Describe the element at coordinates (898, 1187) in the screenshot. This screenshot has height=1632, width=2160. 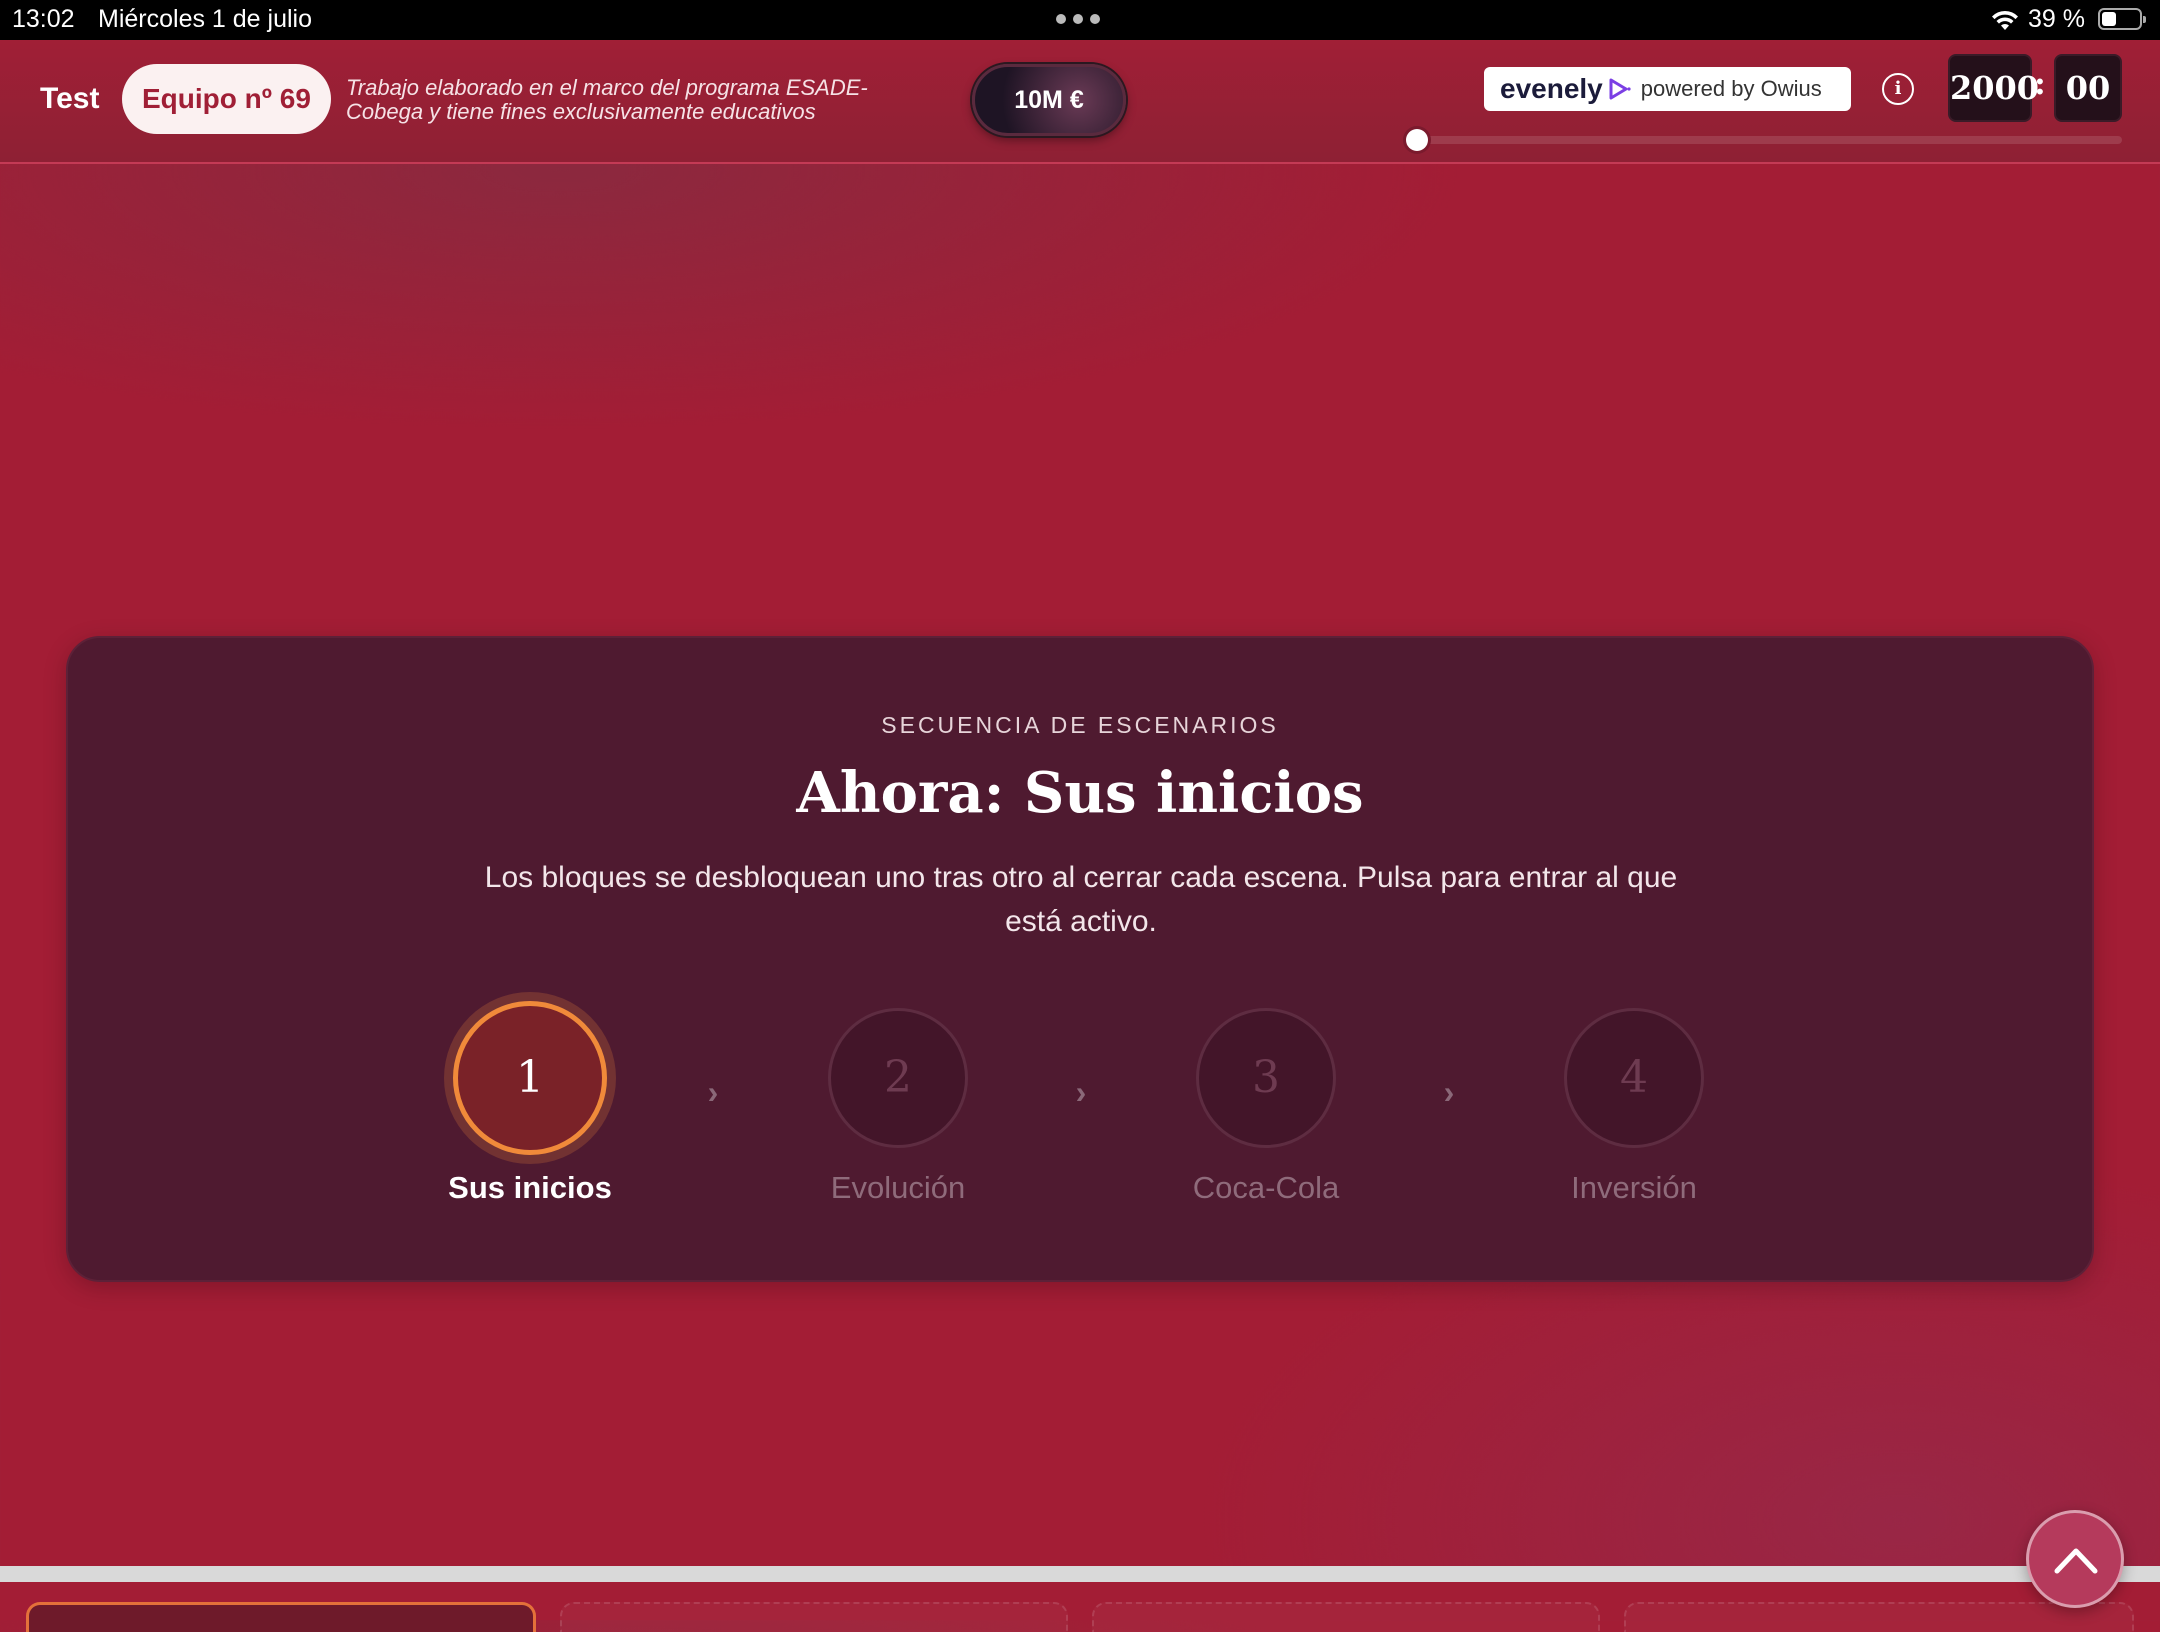
I see `step-label: Evolución` at that location.